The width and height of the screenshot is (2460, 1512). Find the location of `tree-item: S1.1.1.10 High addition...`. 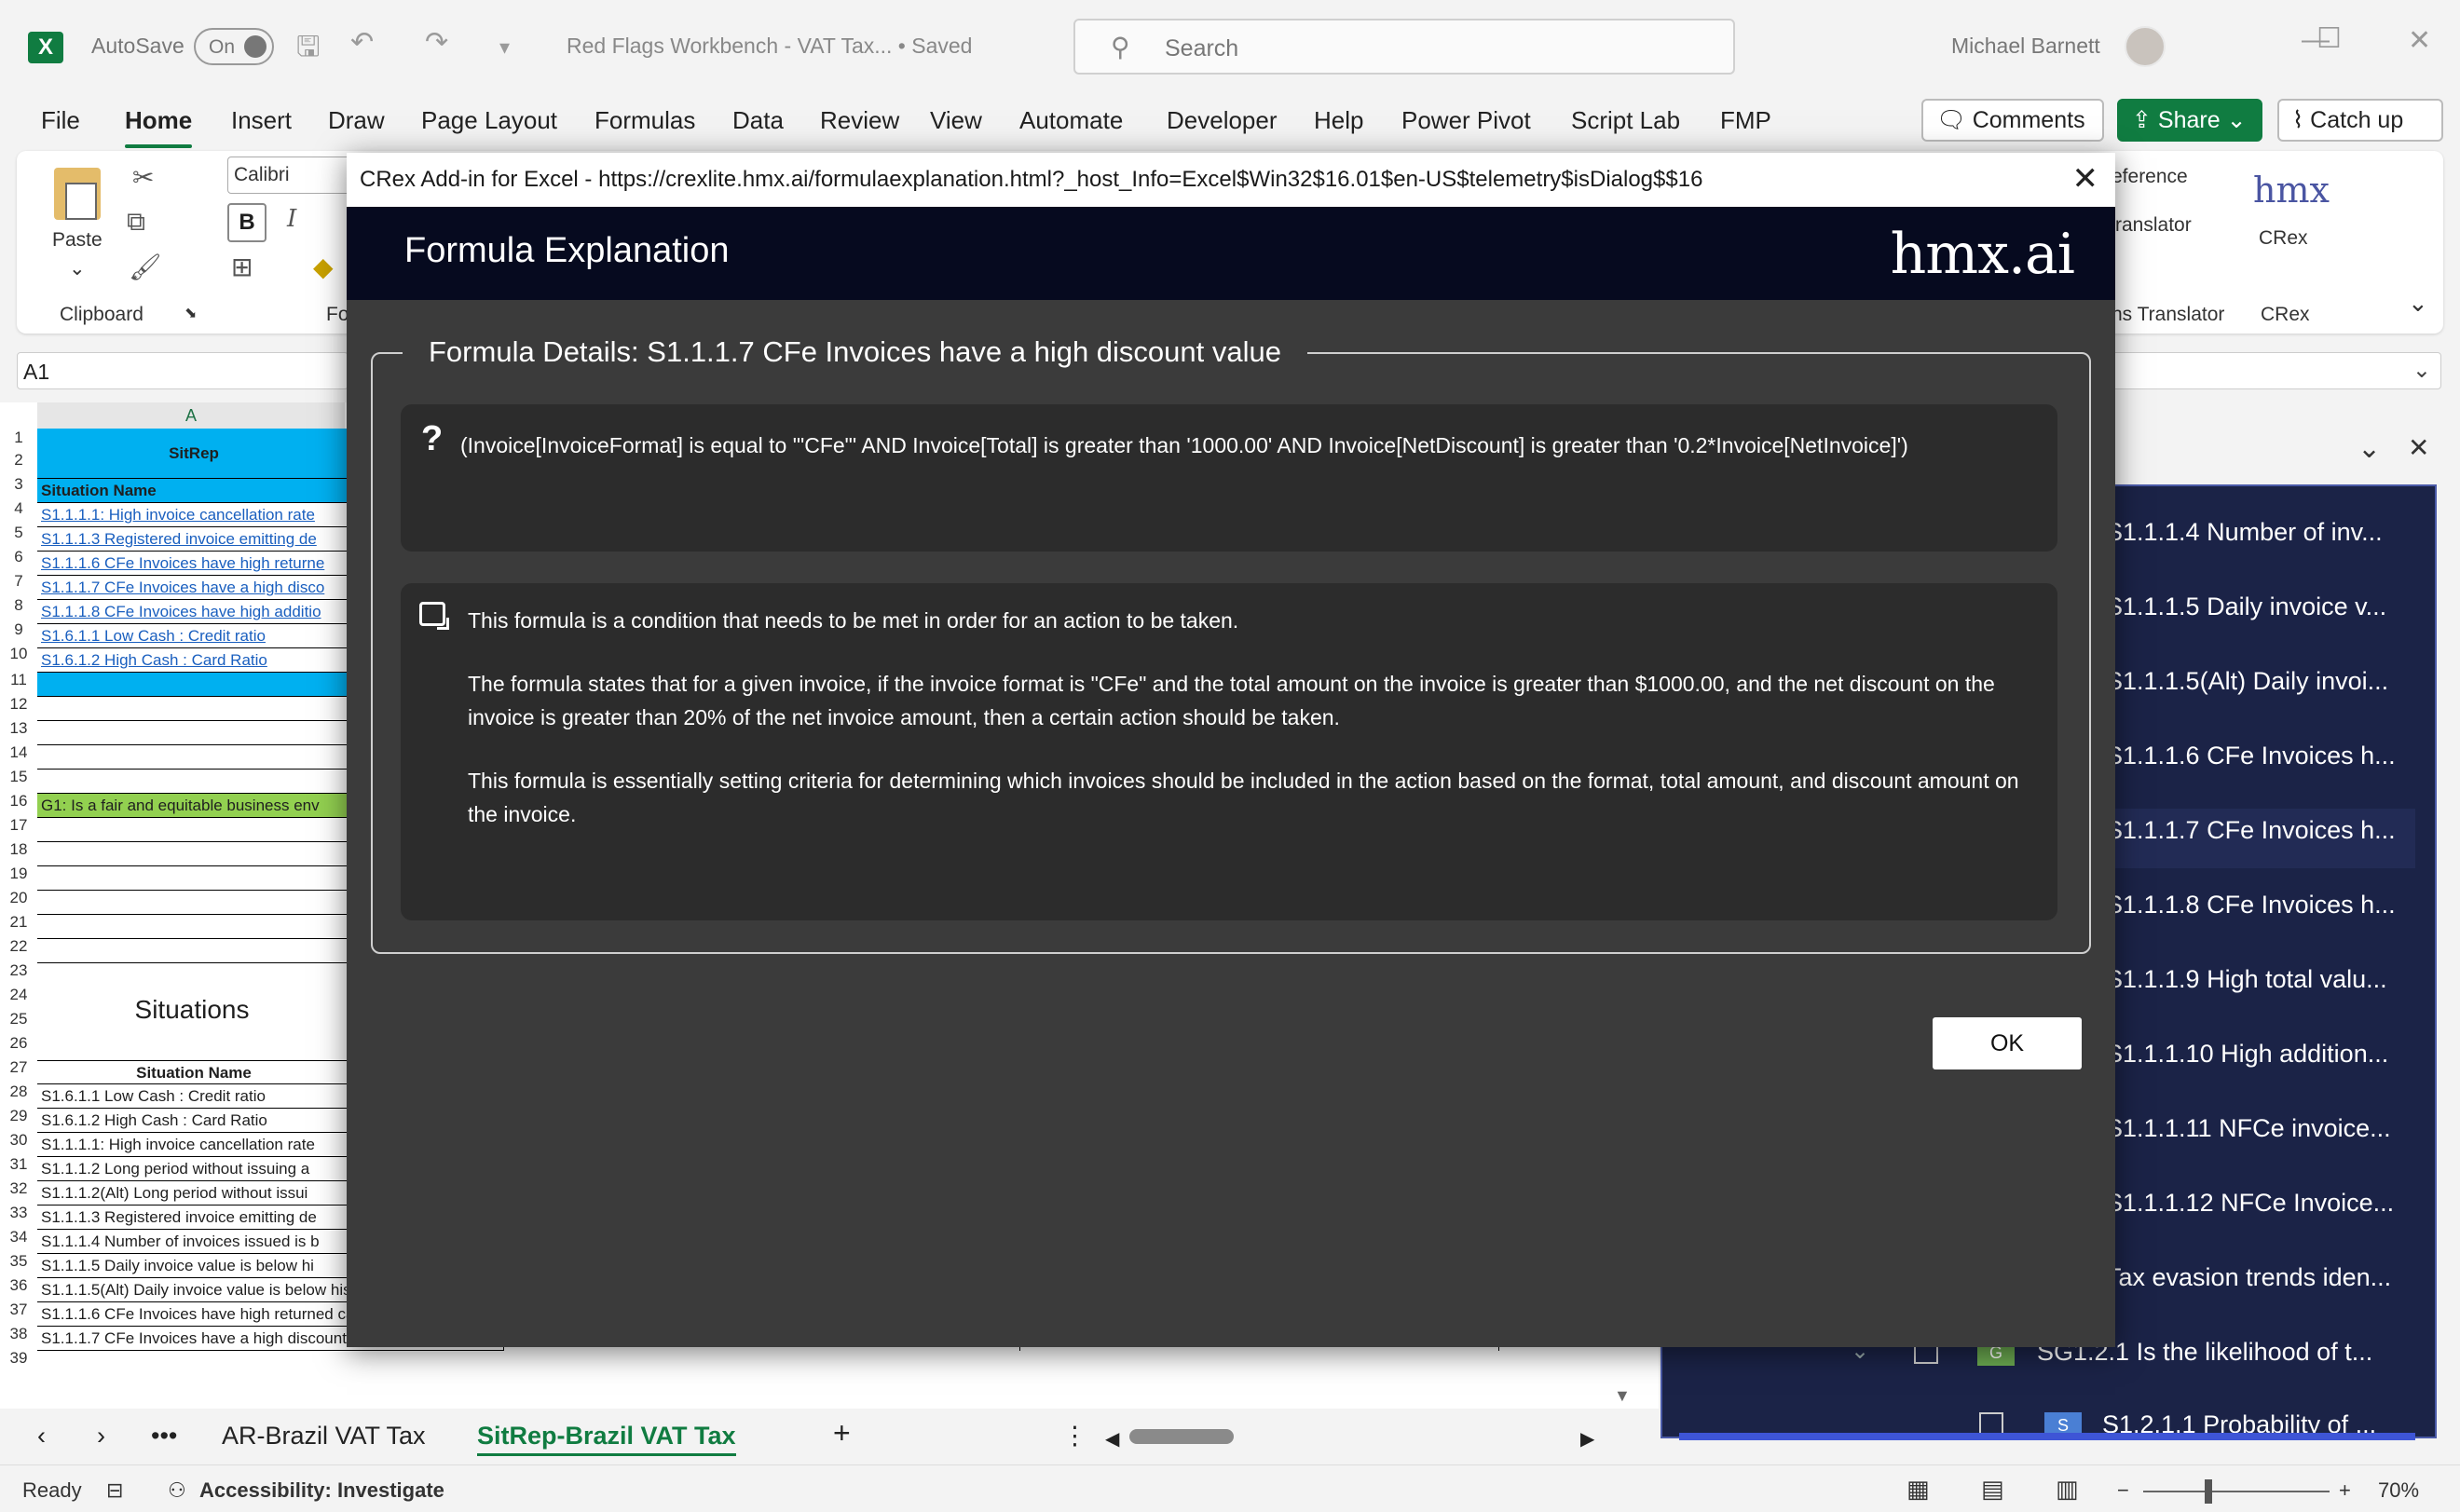

tree-item: S1.1.1.10 High addition... is located at coordinates (2247, 1054).